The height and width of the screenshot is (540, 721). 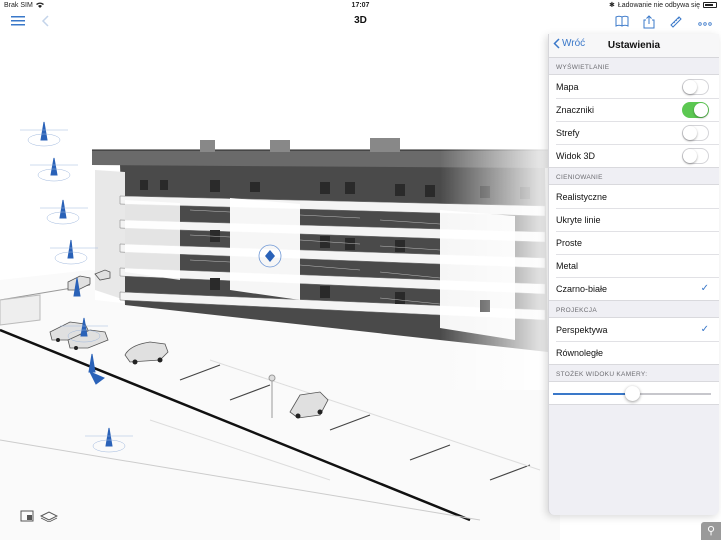 What do you see at coordinates (49, 516) in the screenshot?
I see `layers-icon` at bounding box center [49, 516].